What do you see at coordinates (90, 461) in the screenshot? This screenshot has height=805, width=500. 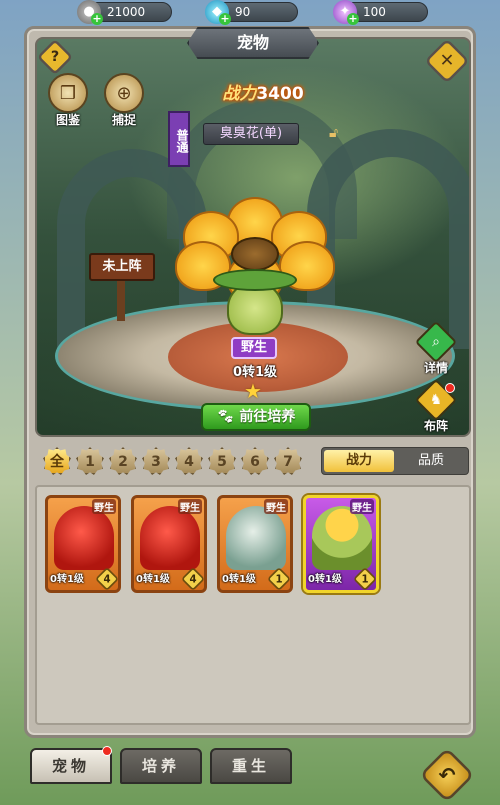 I see `filter-1: 1` at bounding box center [90, 461].